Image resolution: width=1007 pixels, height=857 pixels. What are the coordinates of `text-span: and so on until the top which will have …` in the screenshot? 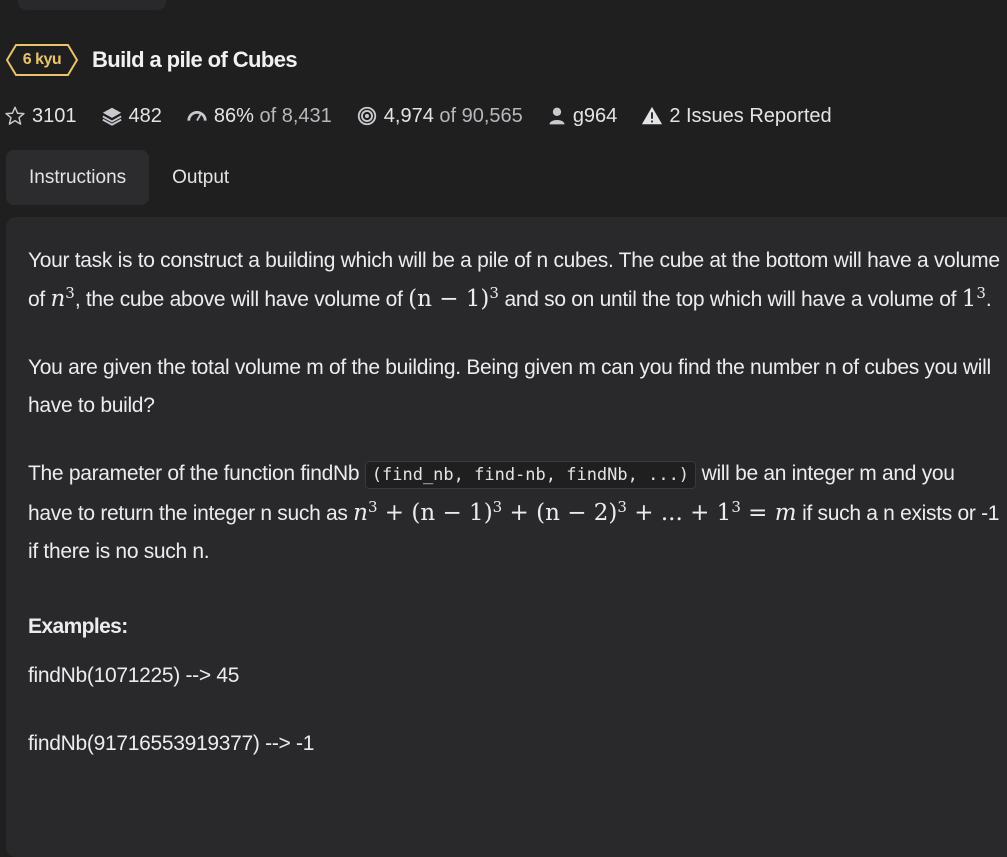 It's located at (730, 299).